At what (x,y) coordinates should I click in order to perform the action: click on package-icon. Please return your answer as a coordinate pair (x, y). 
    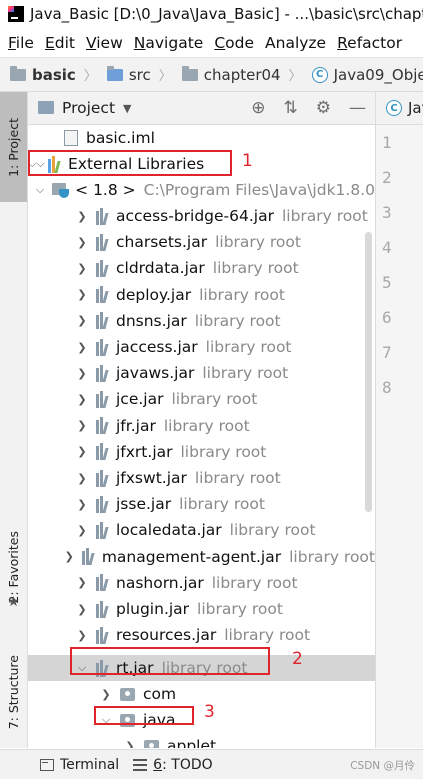
    Looking at the image, I should click on (127, 720).